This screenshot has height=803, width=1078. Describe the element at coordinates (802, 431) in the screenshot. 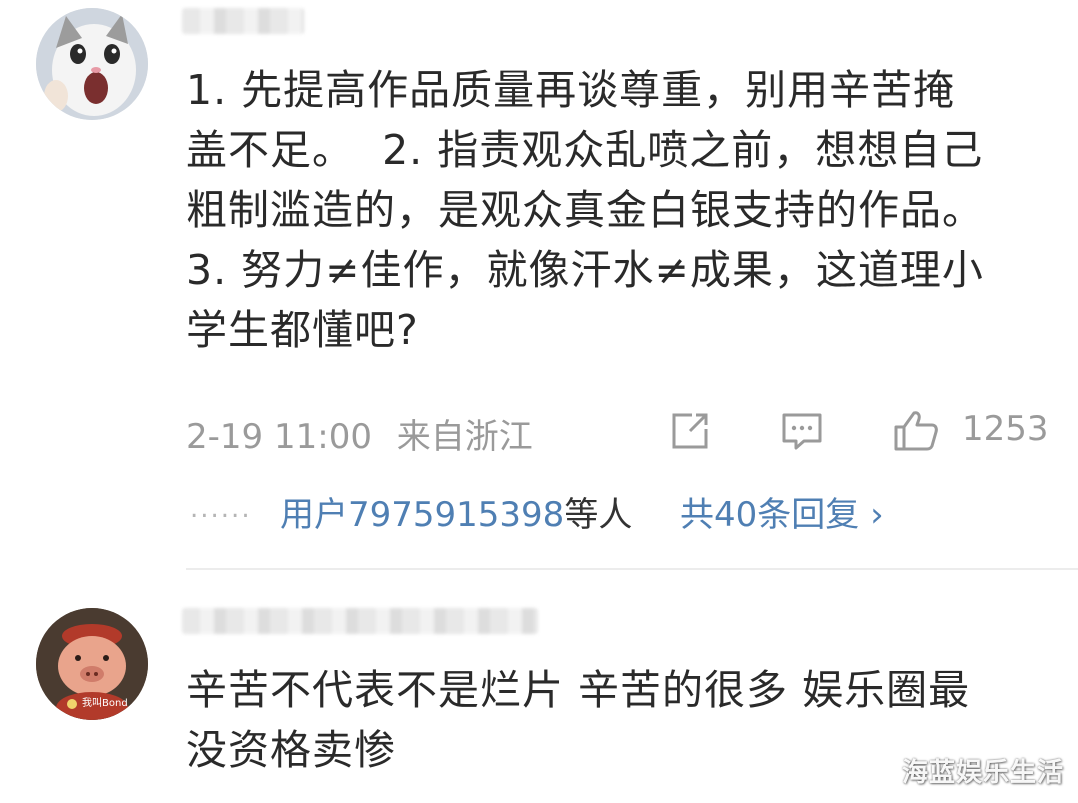

I see `comment-icon` at that location.